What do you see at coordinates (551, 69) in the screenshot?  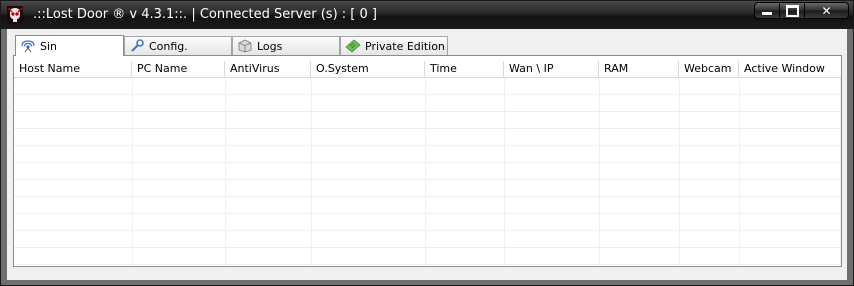 I see `column-wan-ip: Wan \ IP` at bounding box center [551, 69].